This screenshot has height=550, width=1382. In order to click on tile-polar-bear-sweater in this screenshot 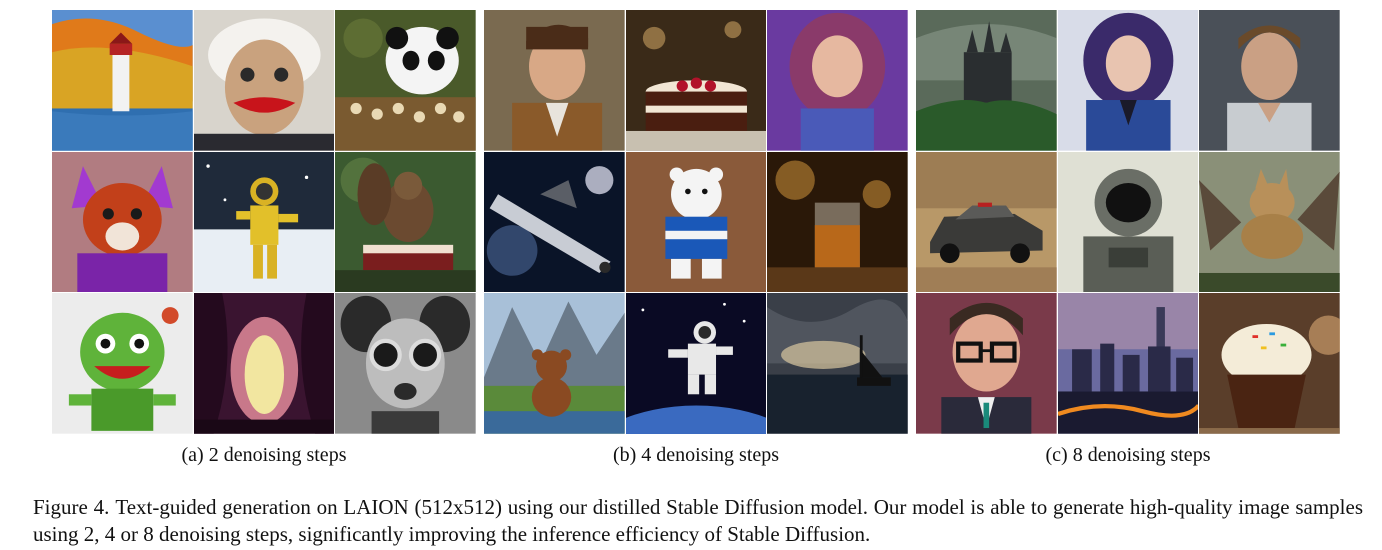, I will do `click(696, 222)`.